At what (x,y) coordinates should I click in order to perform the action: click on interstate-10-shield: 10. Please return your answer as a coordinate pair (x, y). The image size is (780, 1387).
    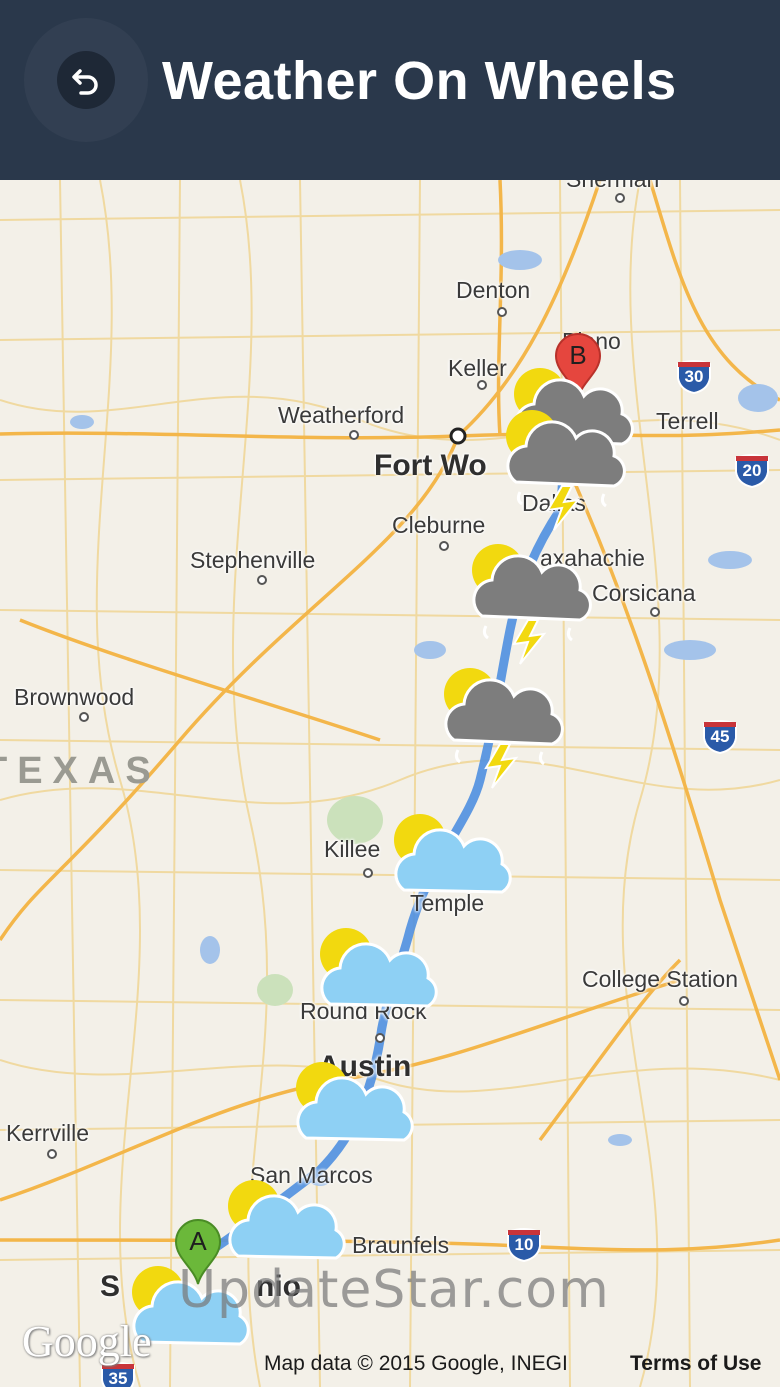
    Looking at the image, I should click on (524, 1244).